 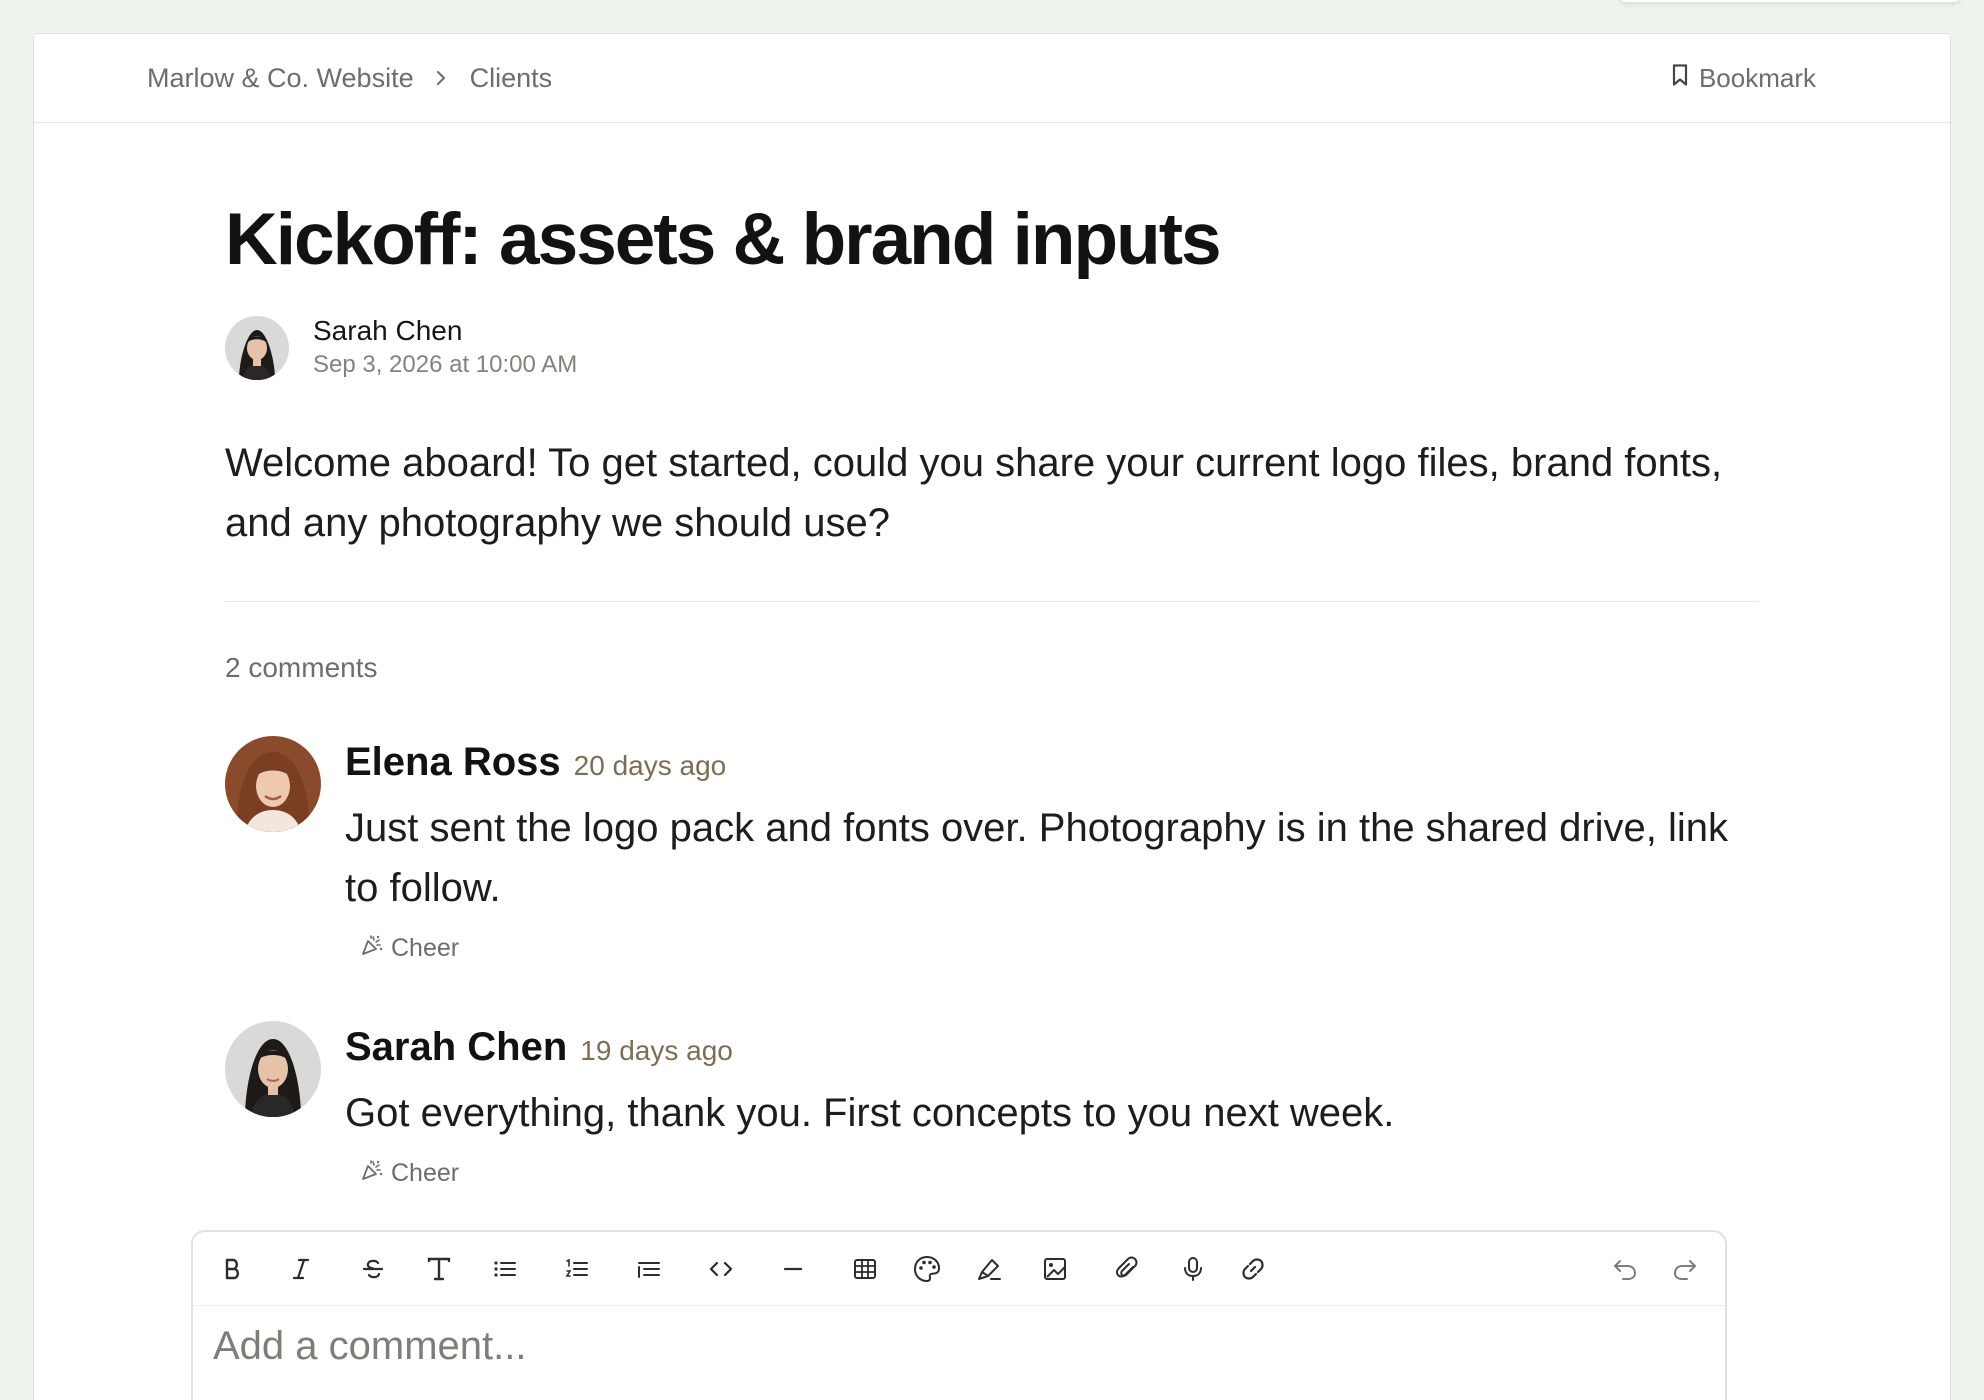 I want to click on heading-icon, so click(x=439, y=1269).